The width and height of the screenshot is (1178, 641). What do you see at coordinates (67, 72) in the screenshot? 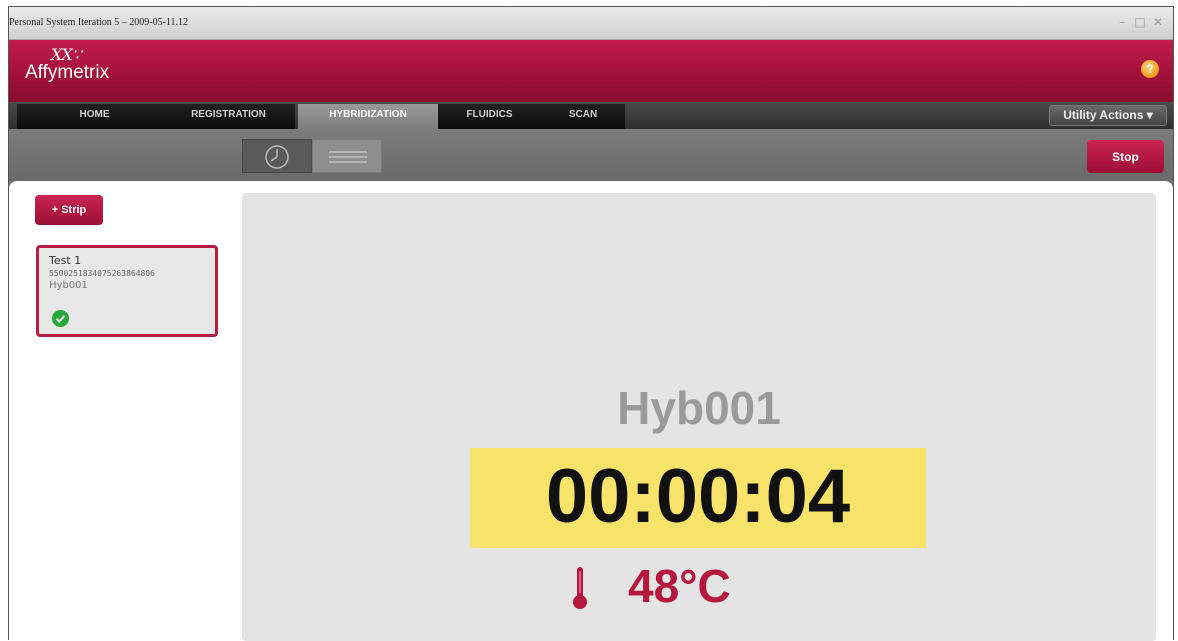
I see `logo-text: Affymetrix` at bounding box center [67, 72].